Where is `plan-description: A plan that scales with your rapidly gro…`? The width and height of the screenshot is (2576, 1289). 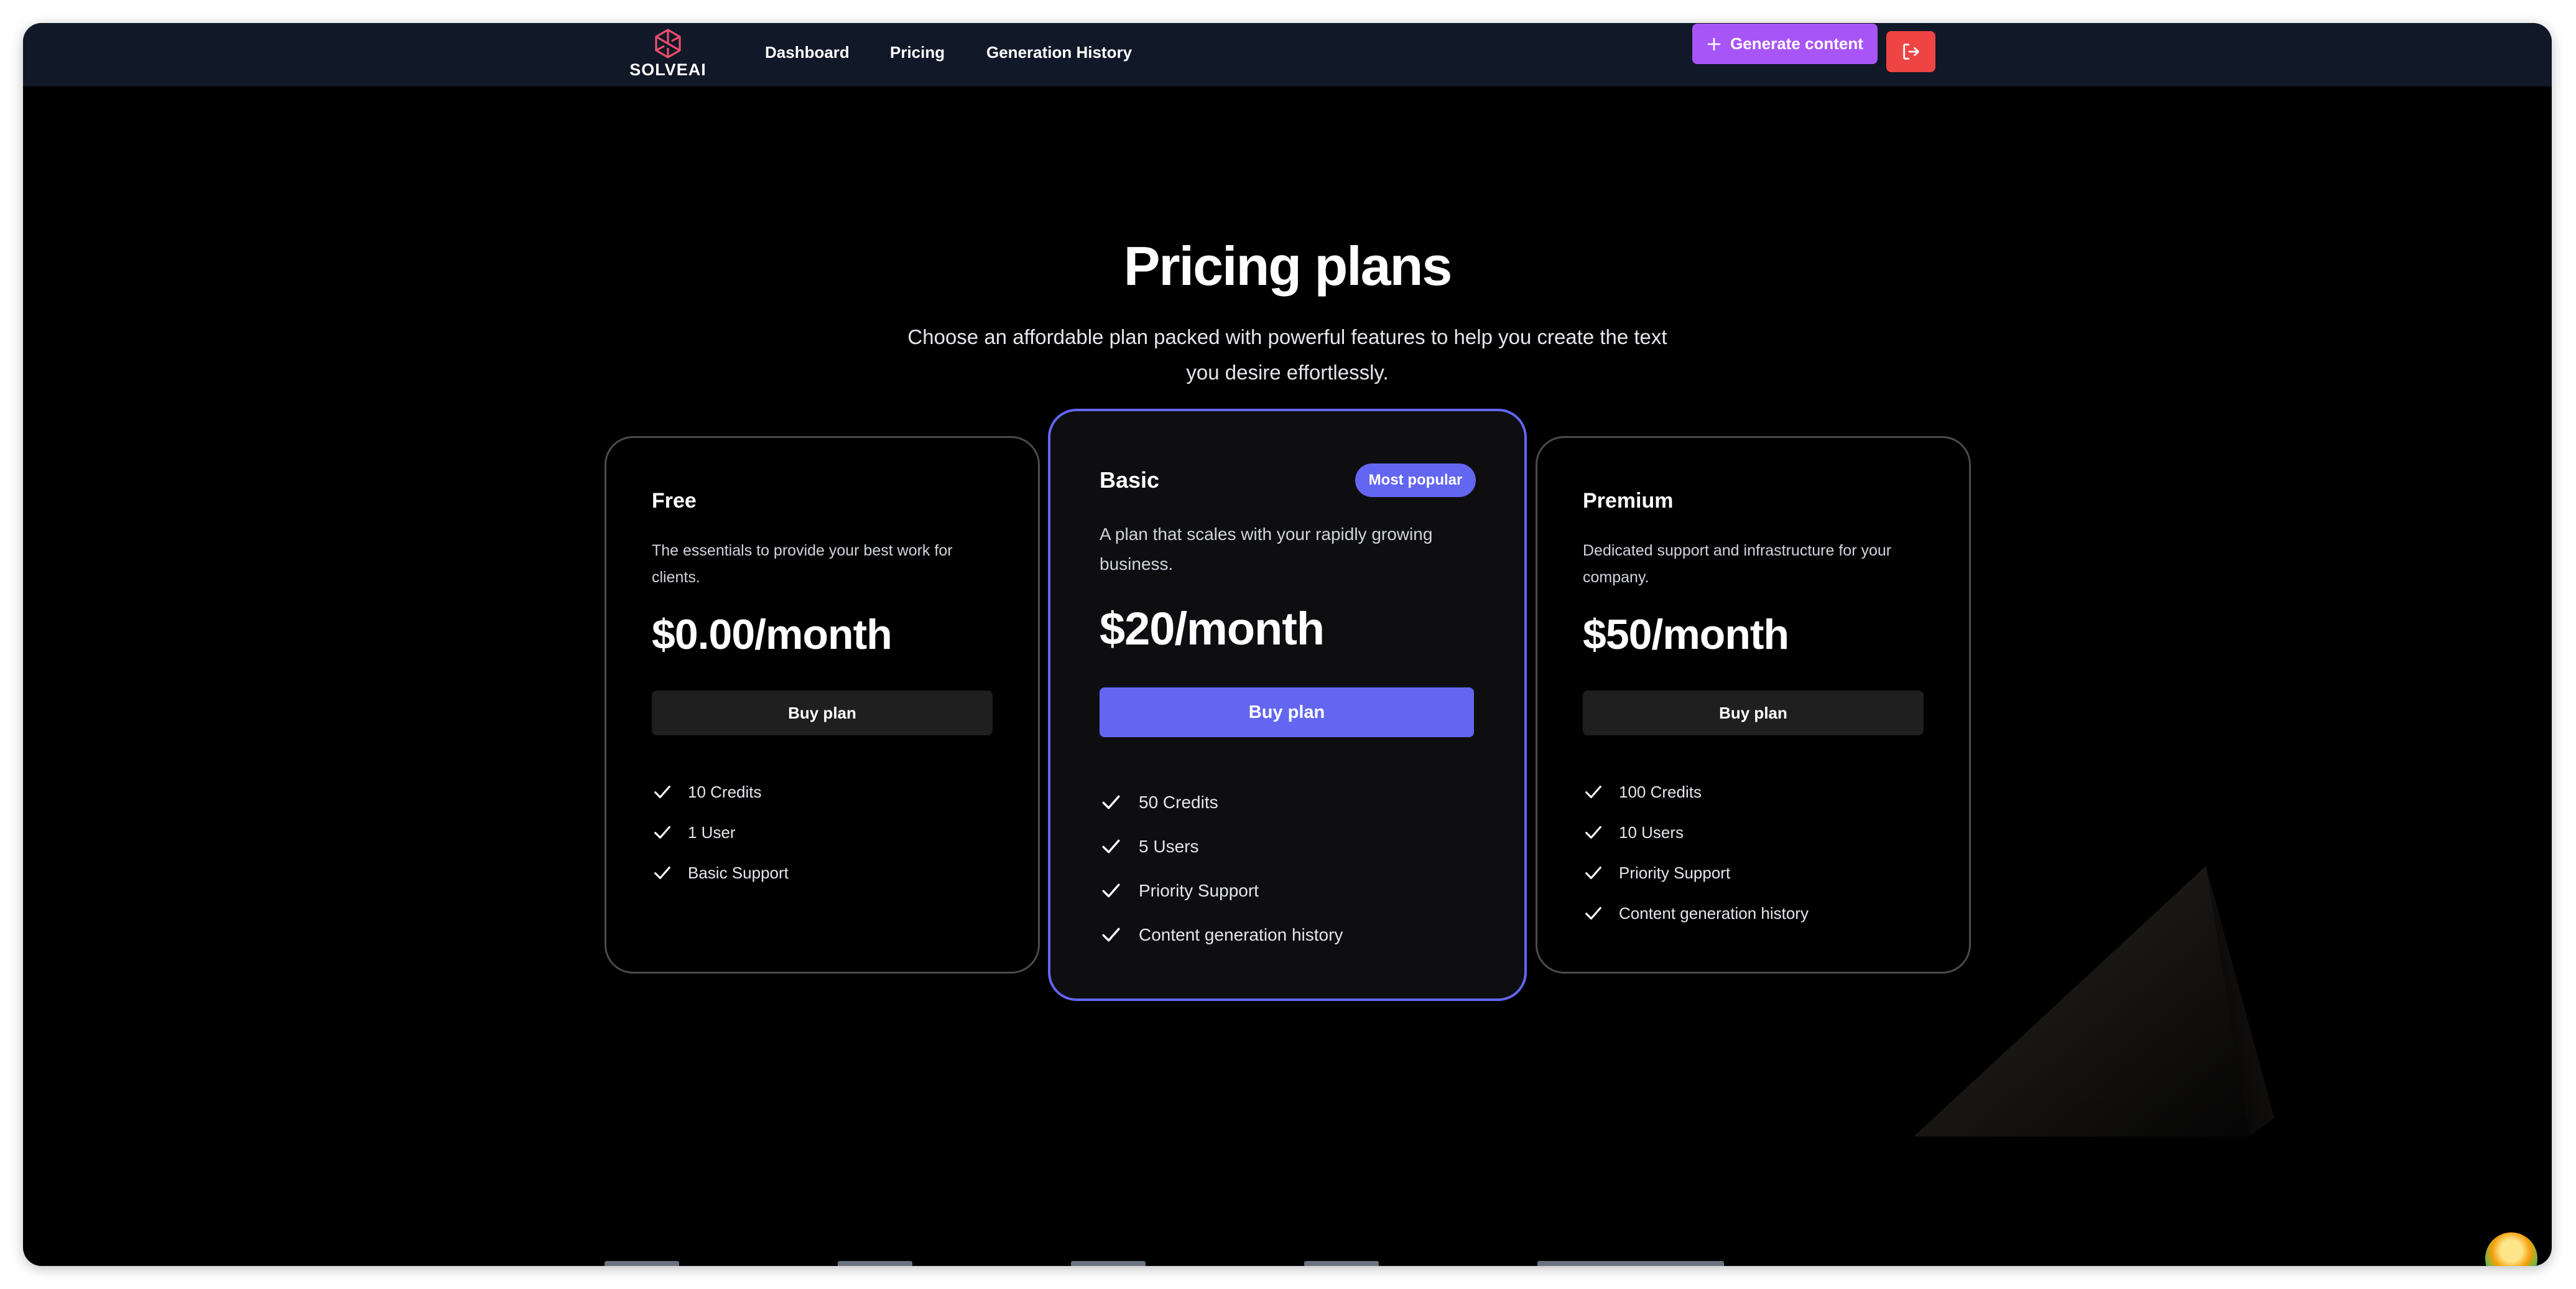
plan-description: A plan that scales with your rapidly gro… is located at coordinates (1266, 549).